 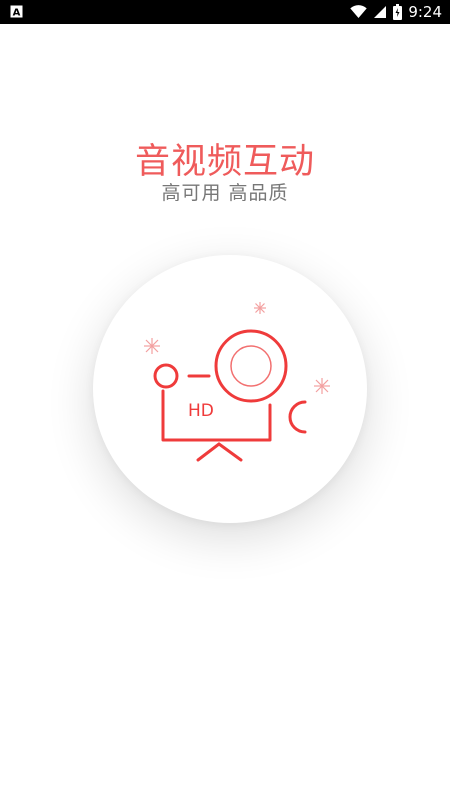 I want to click on feature-title: 音视频互动, so click(x=224, y=162).